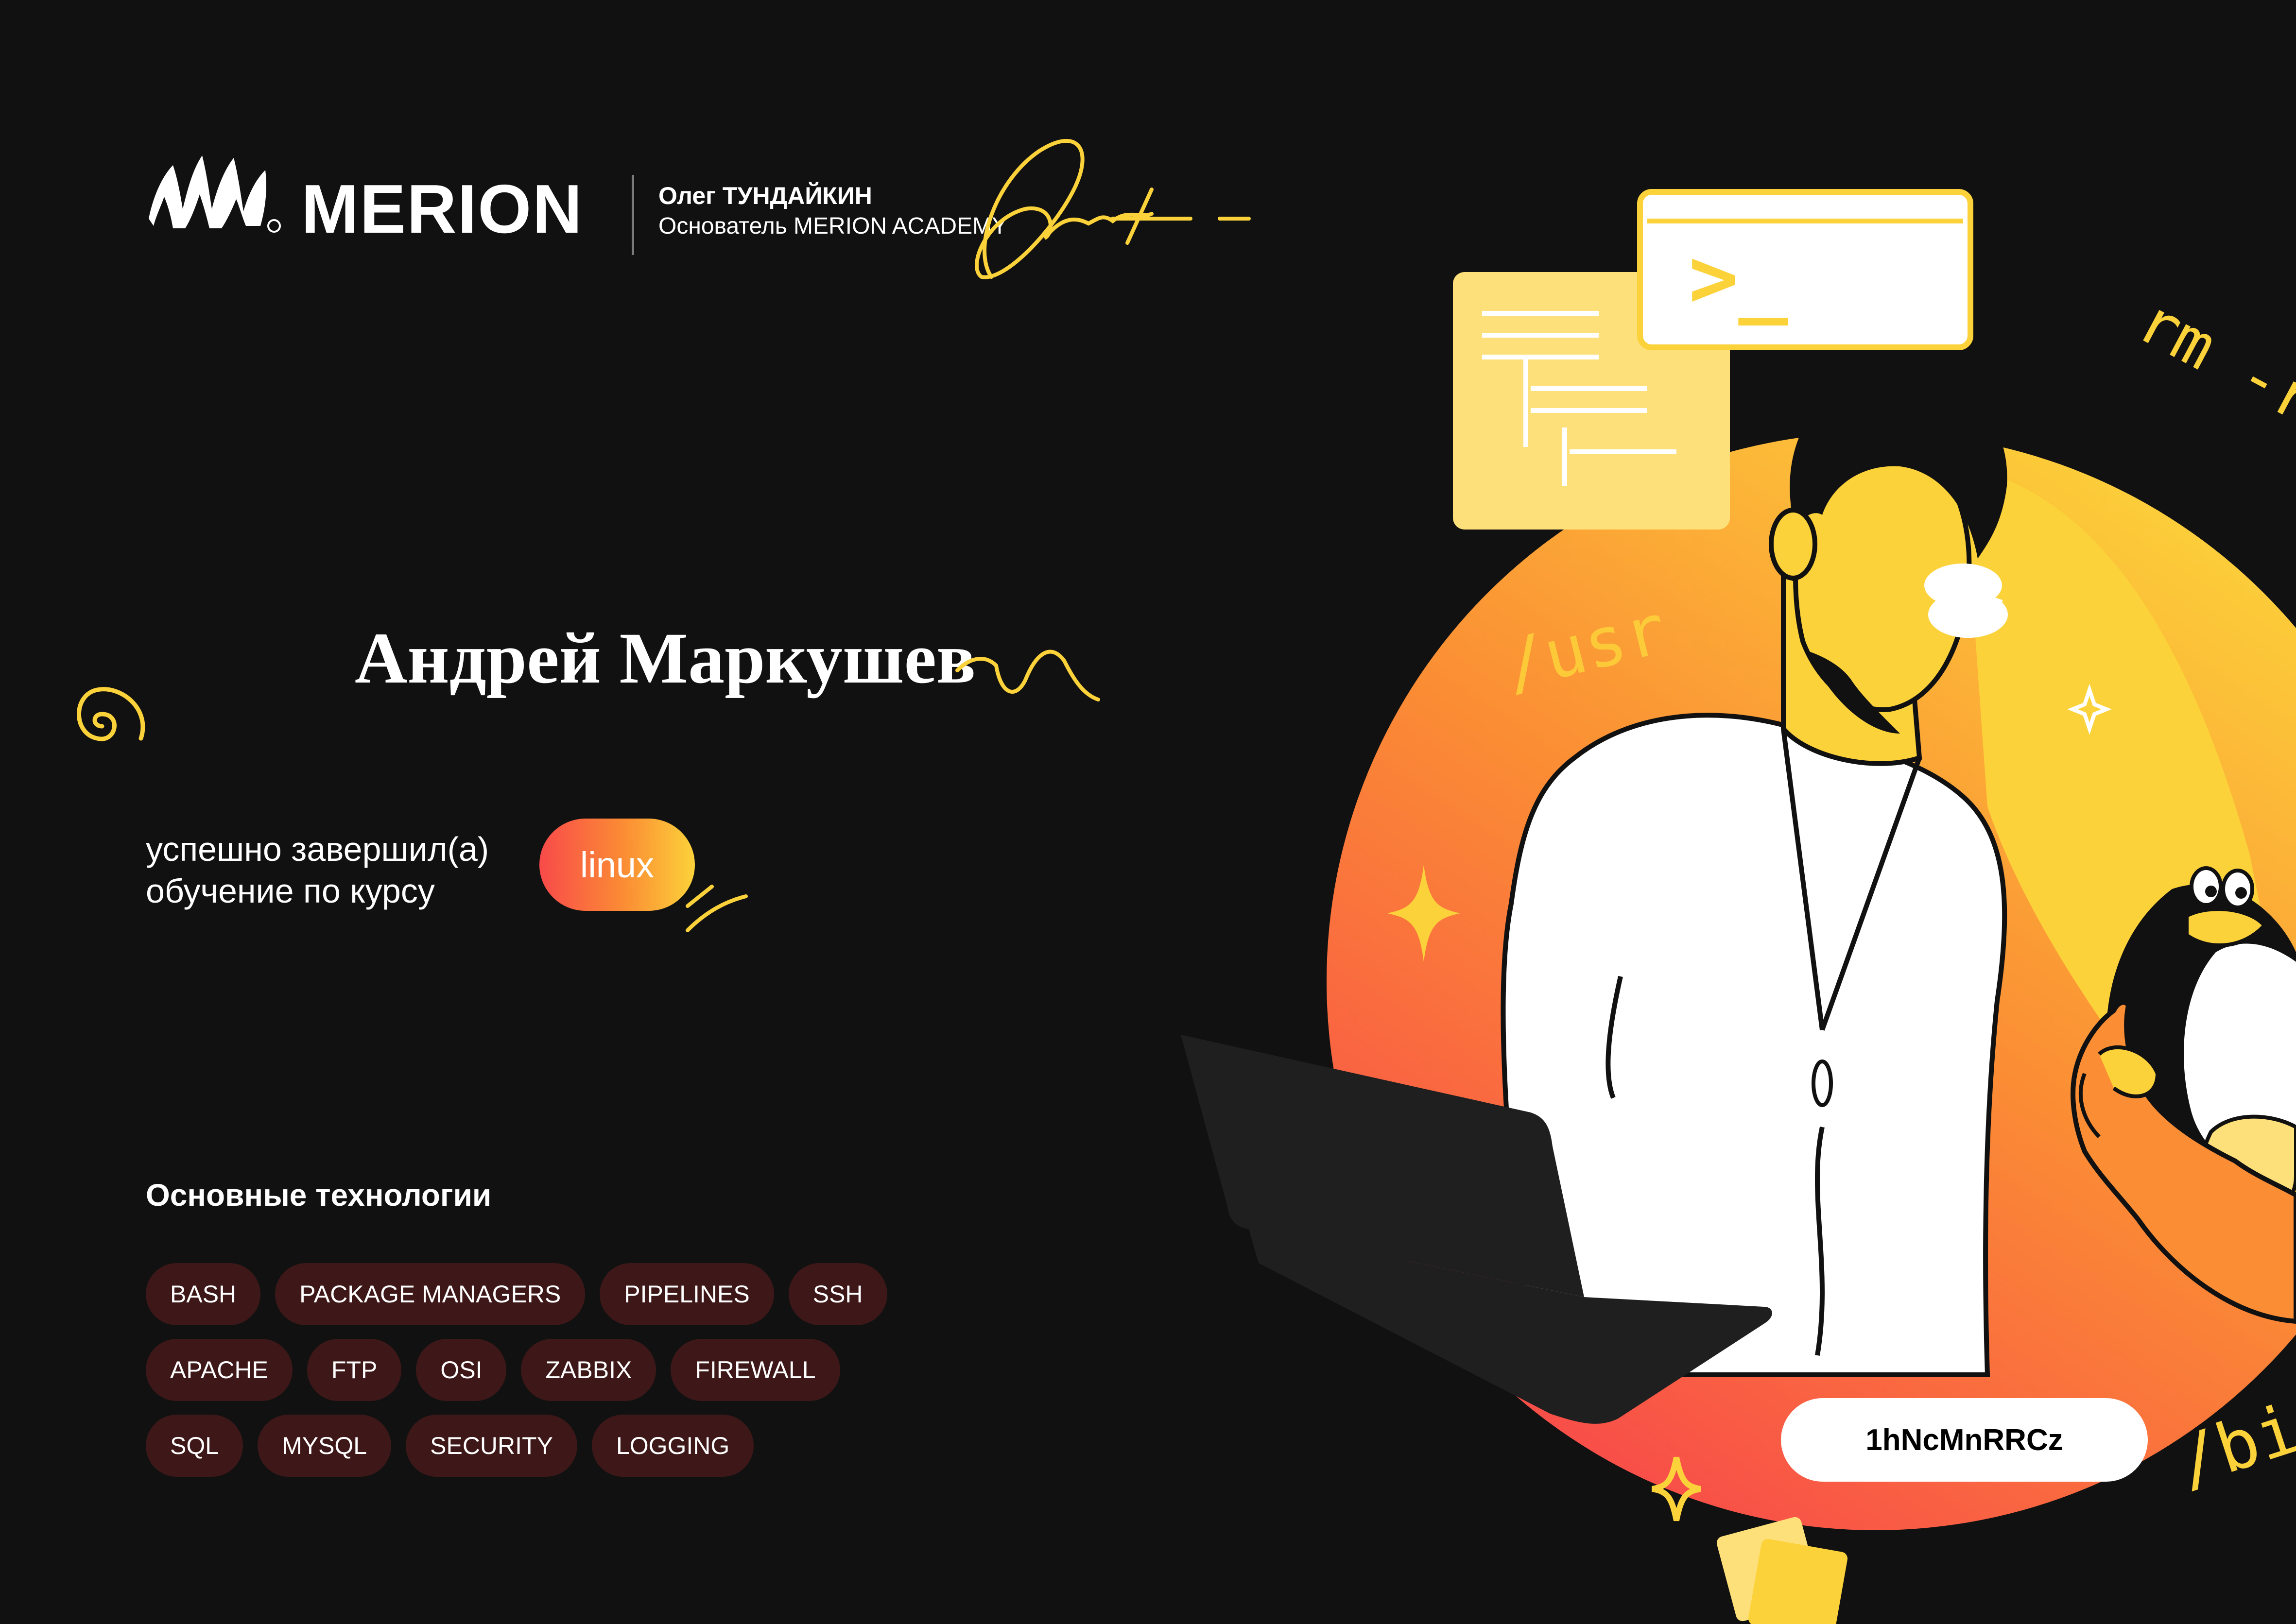 Image resolution: width=2296 pixels, height=1624 pixels. Describe the element at coordinates (220, 1370) in the screenshot. I see `tech-chip: APACHE` at that location.